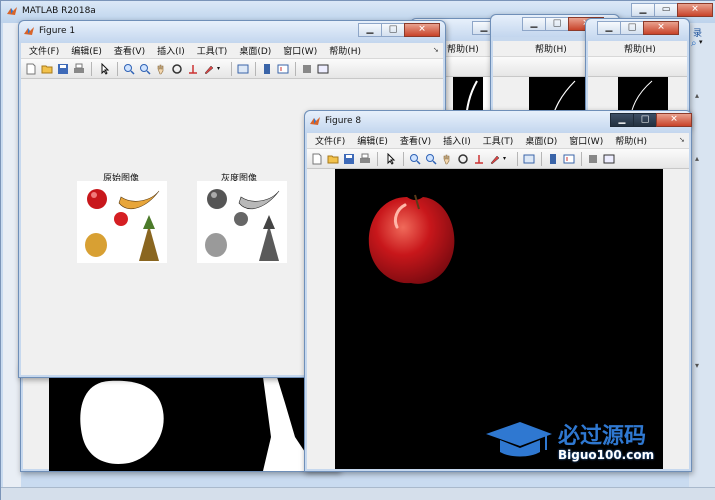 This screenshot has width=715, height=500. Describe the element at coordinates (422, 30) in the screenshot. I see `figure1-close-button: ✕` at that location.